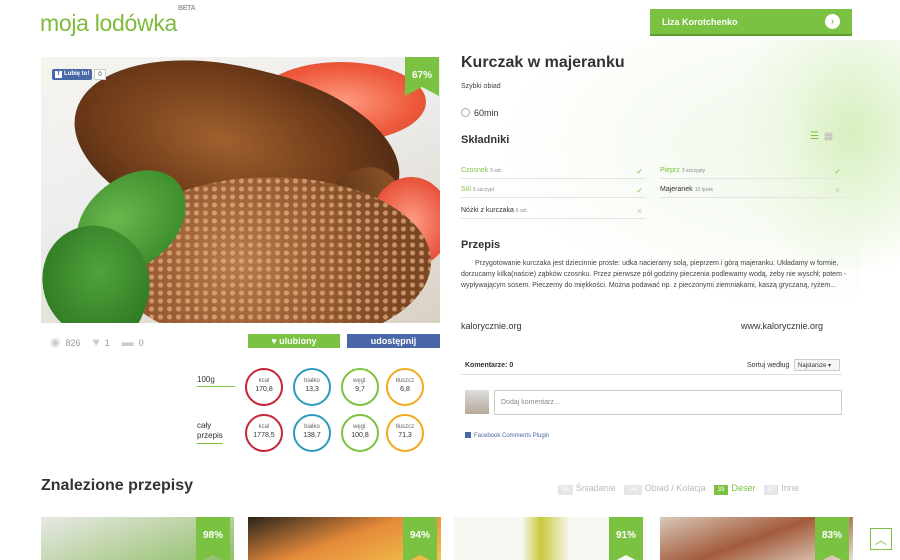 The height and width of the screenshot is (560, 900). I want to click on recipe-card: 98%, so click(137, 538).